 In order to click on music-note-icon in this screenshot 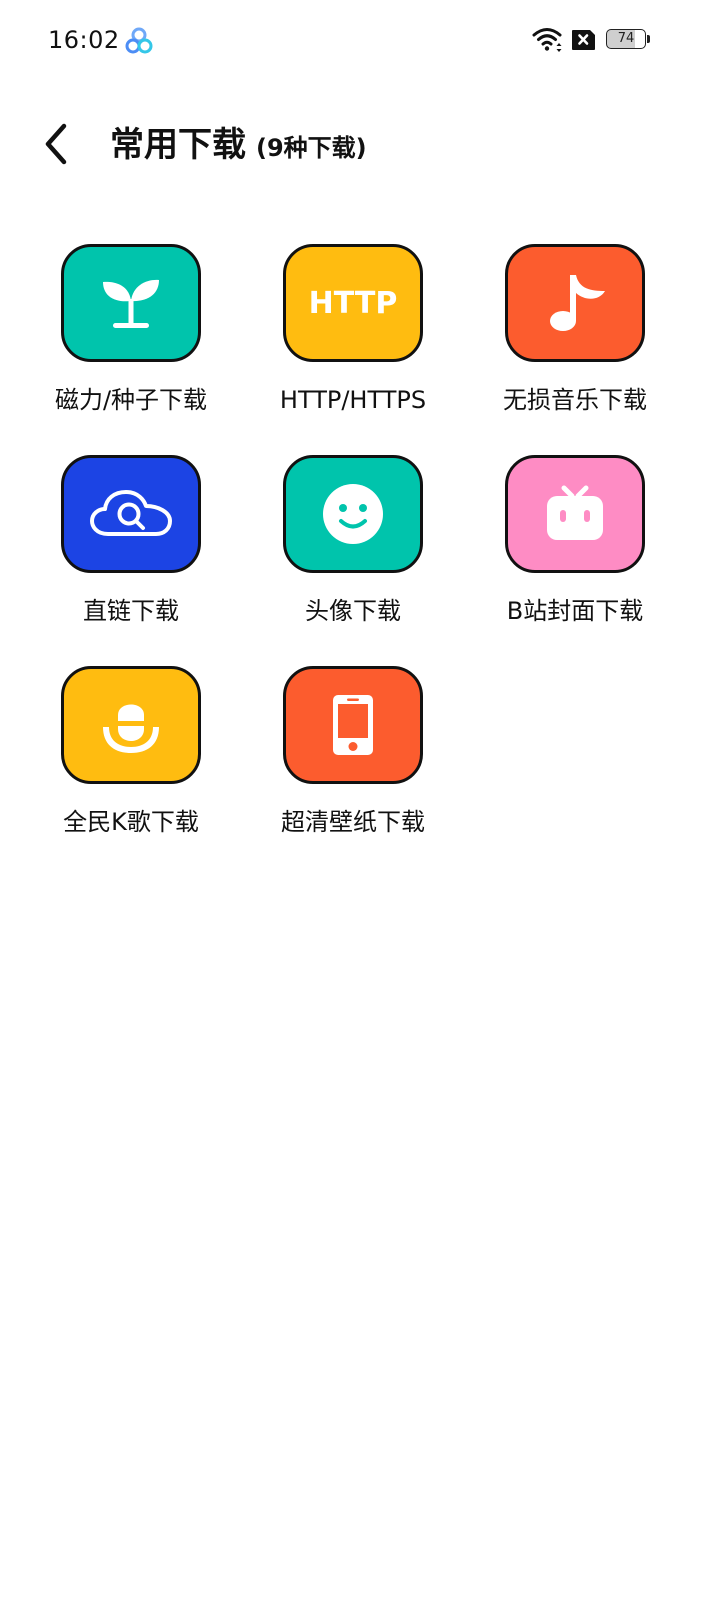, I will do `click(577, 303)`.